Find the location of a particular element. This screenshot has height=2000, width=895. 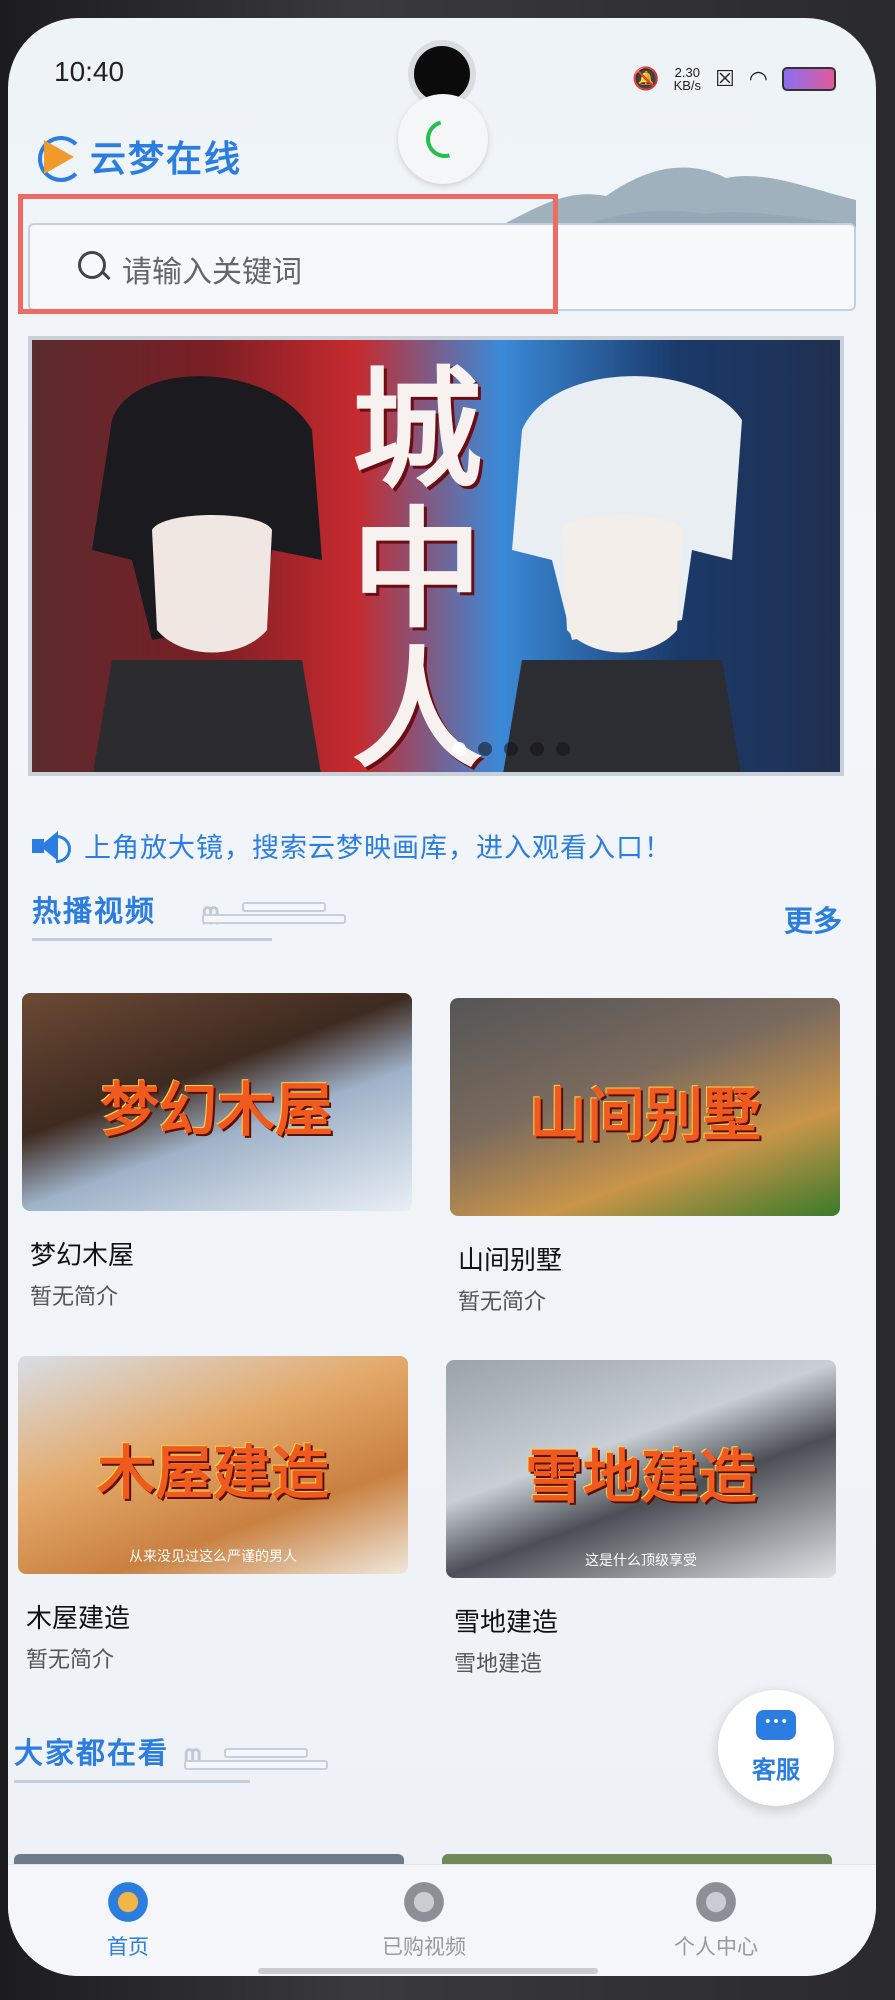

logo-icon is located at coordinates (61, 159).